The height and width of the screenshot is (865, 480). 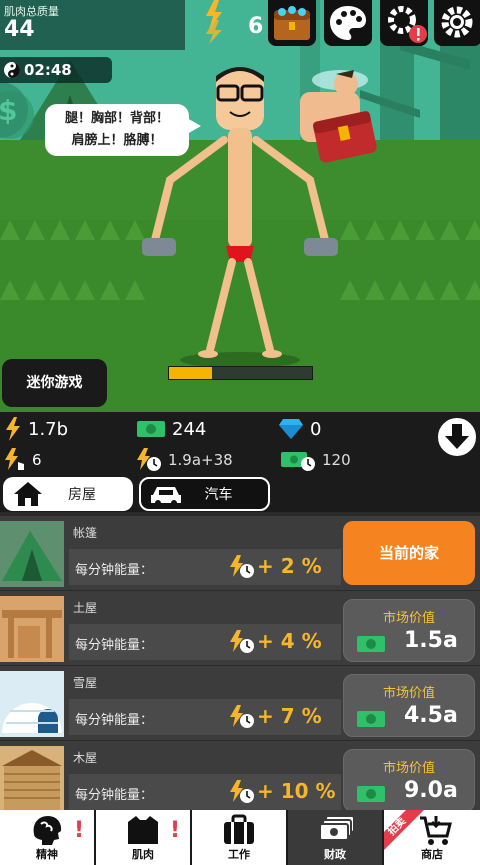 What do you see at coordinates (82, 495) in the screenshot?
I see `tab-house-label: 房屋` at bounding box center [82, 495].